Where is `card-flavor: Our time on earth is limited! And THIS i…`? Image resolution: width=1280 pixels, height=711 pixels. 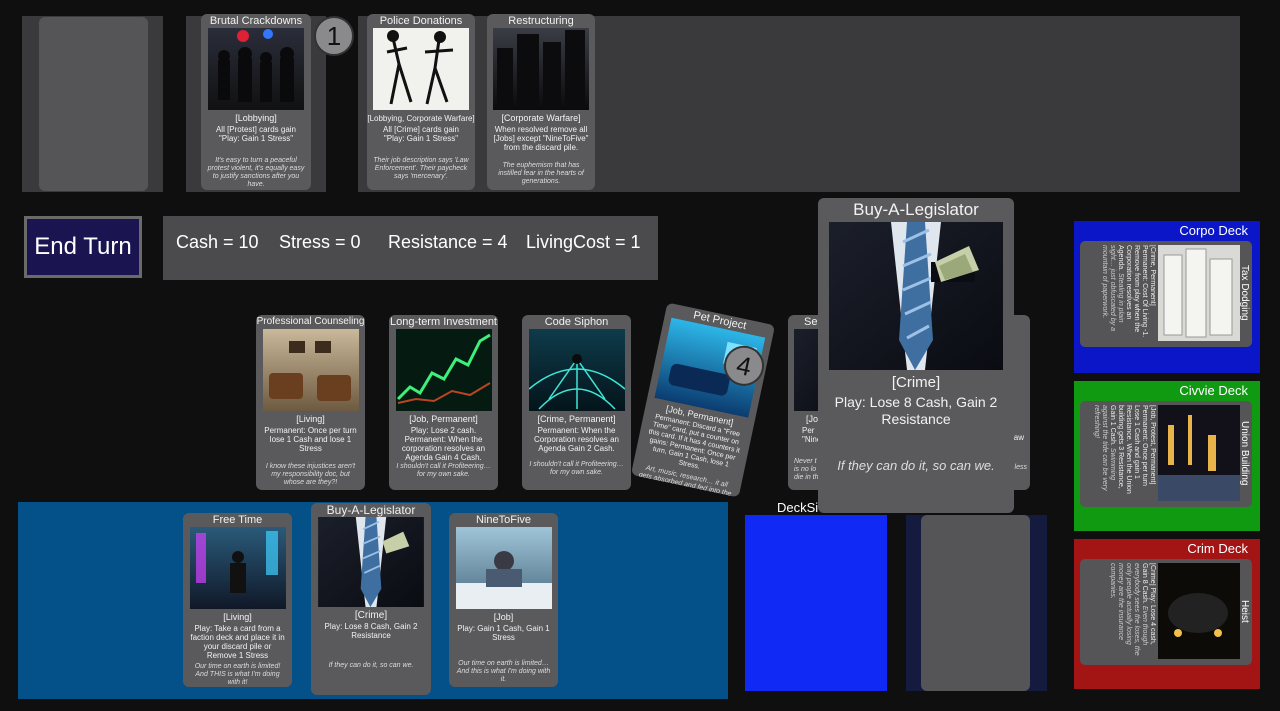 card-flavor: Our time on earth is limited! And THIS i… is located at coordinates (237, 674).